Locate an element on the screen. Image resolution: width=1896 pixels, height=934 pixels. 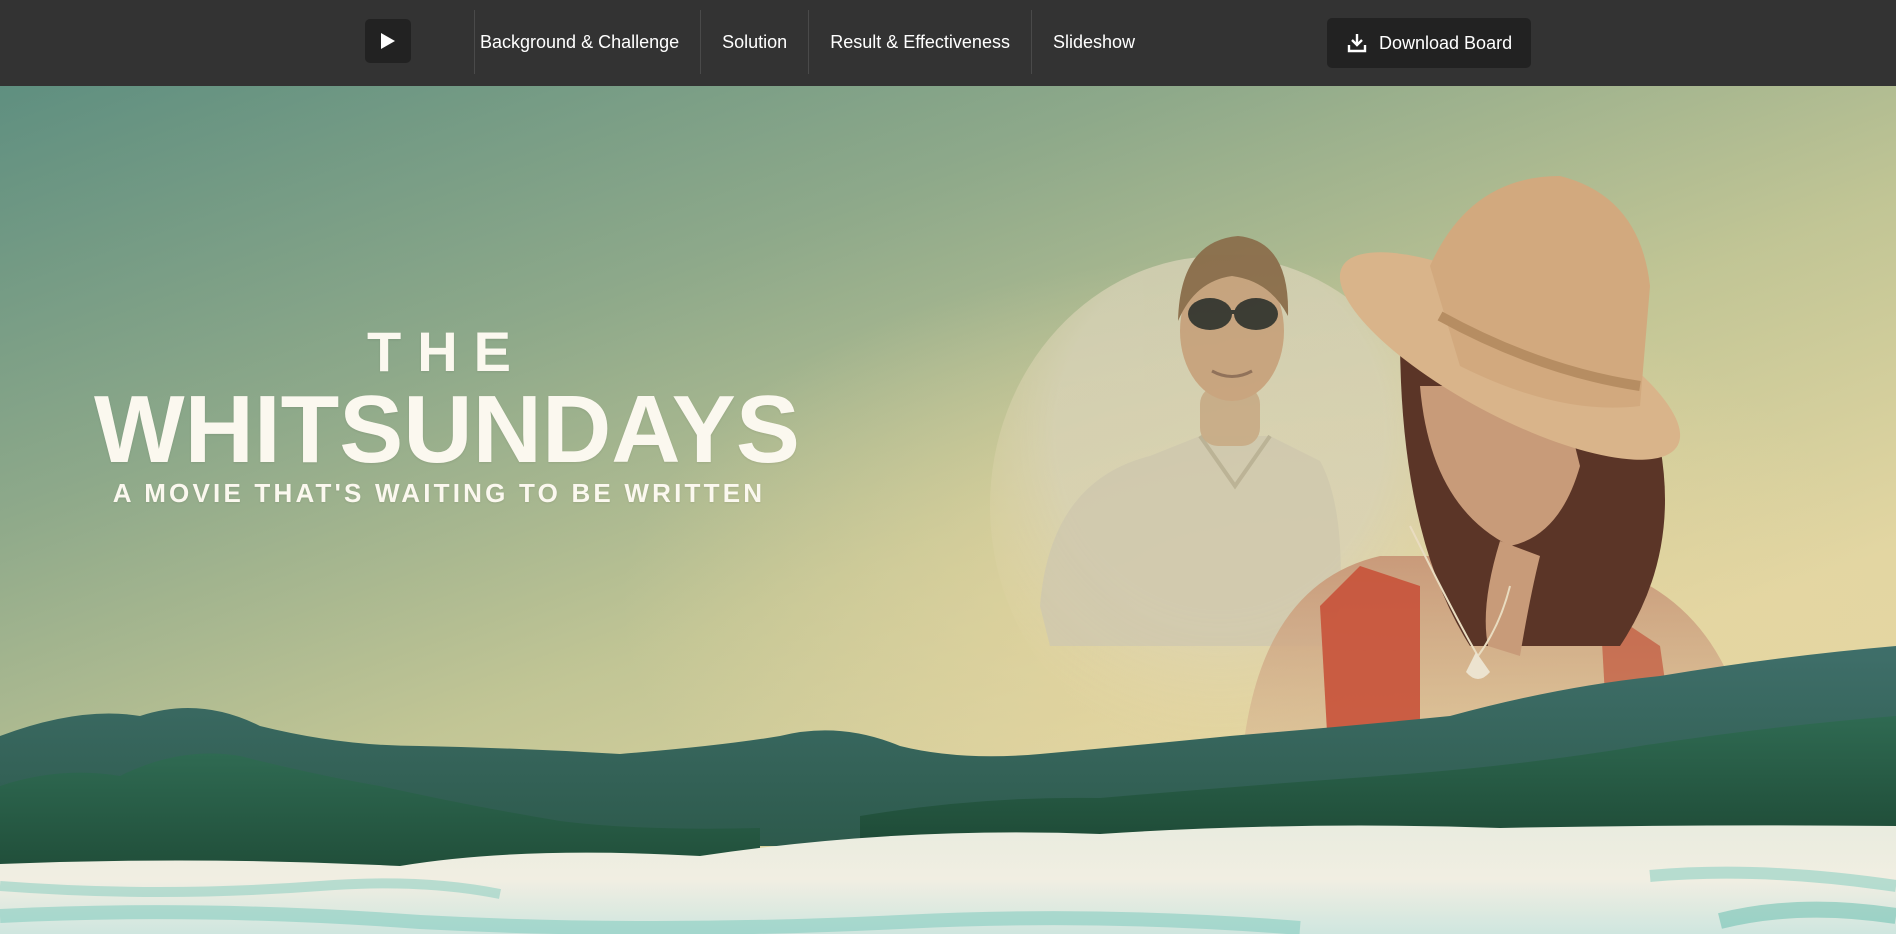
play-icon is located at coordinates (388, 41).